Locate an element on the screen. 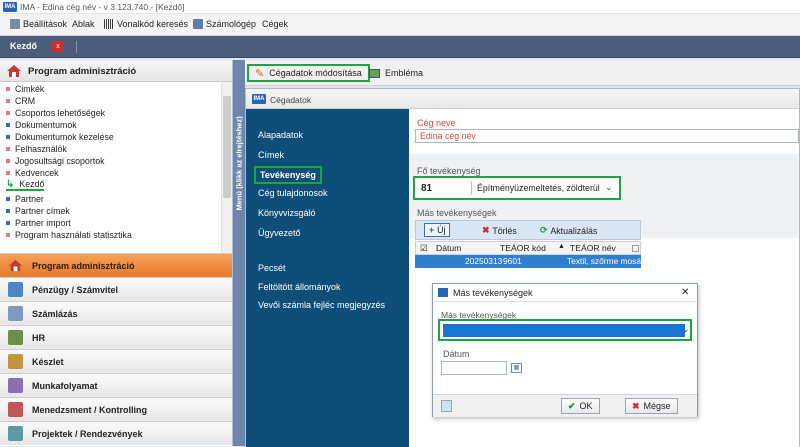 This screenshot has height=447, width=800. image-icon is located at coordinates (374, 73).